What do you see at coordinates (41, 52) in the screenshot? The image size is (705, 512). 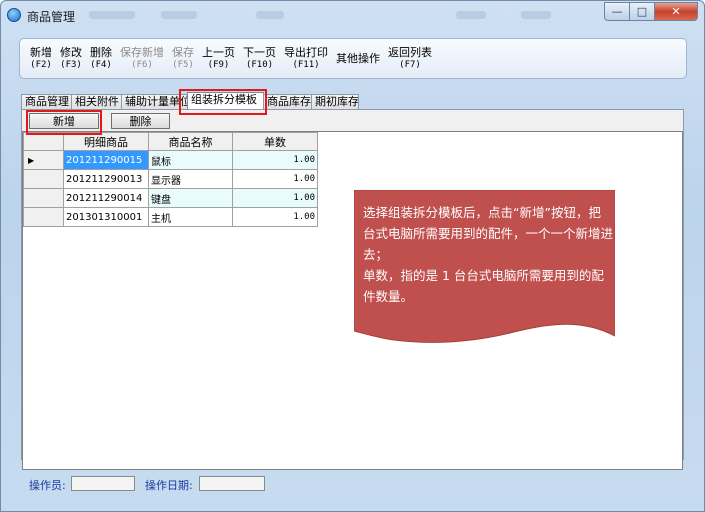 I see `new-label: 新增` at bounding box center [41, 52].